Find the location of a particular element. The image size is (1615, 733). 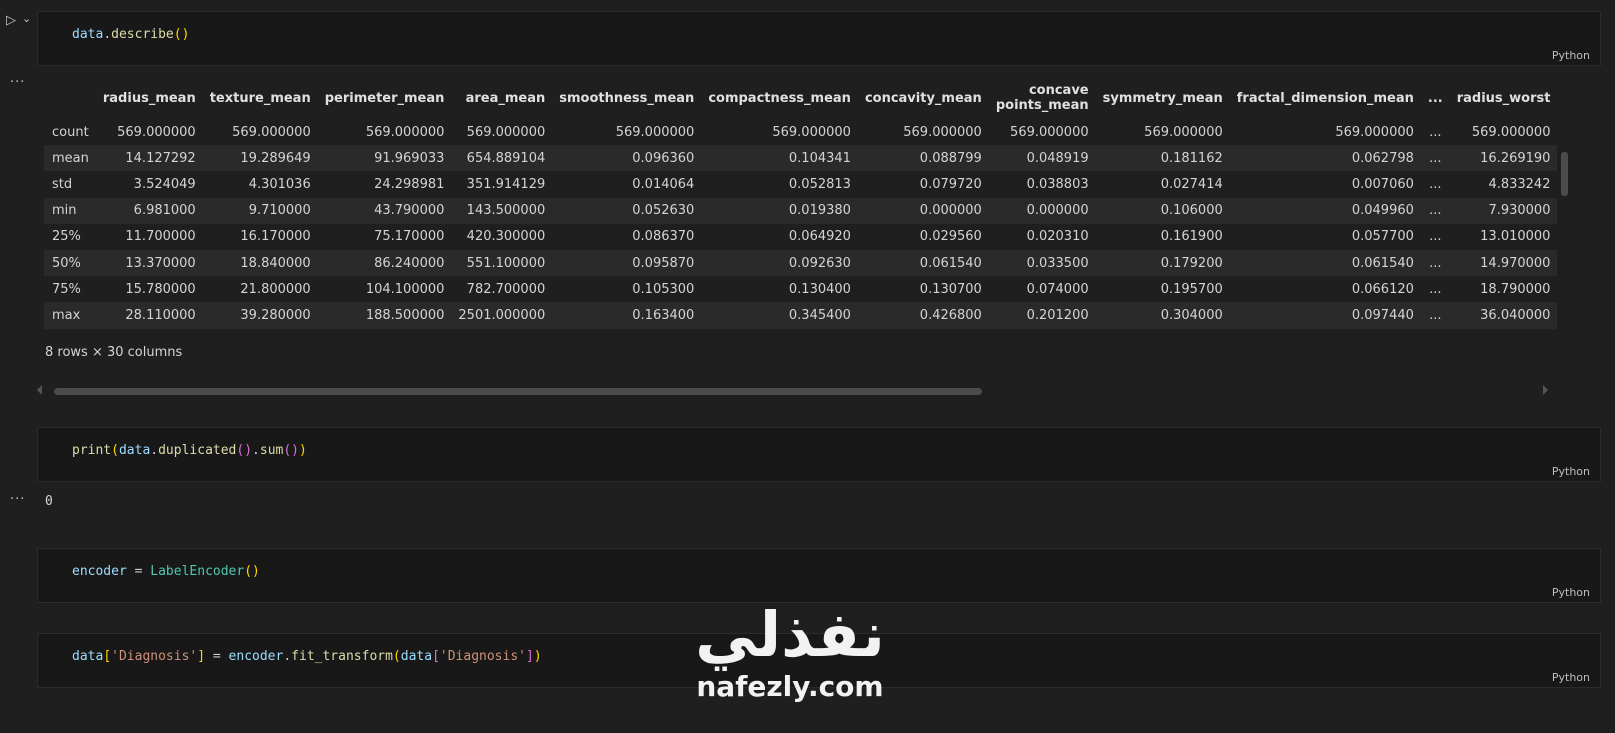

column-header: fractal_dimension_mean is located at coordinates (1325, 98).